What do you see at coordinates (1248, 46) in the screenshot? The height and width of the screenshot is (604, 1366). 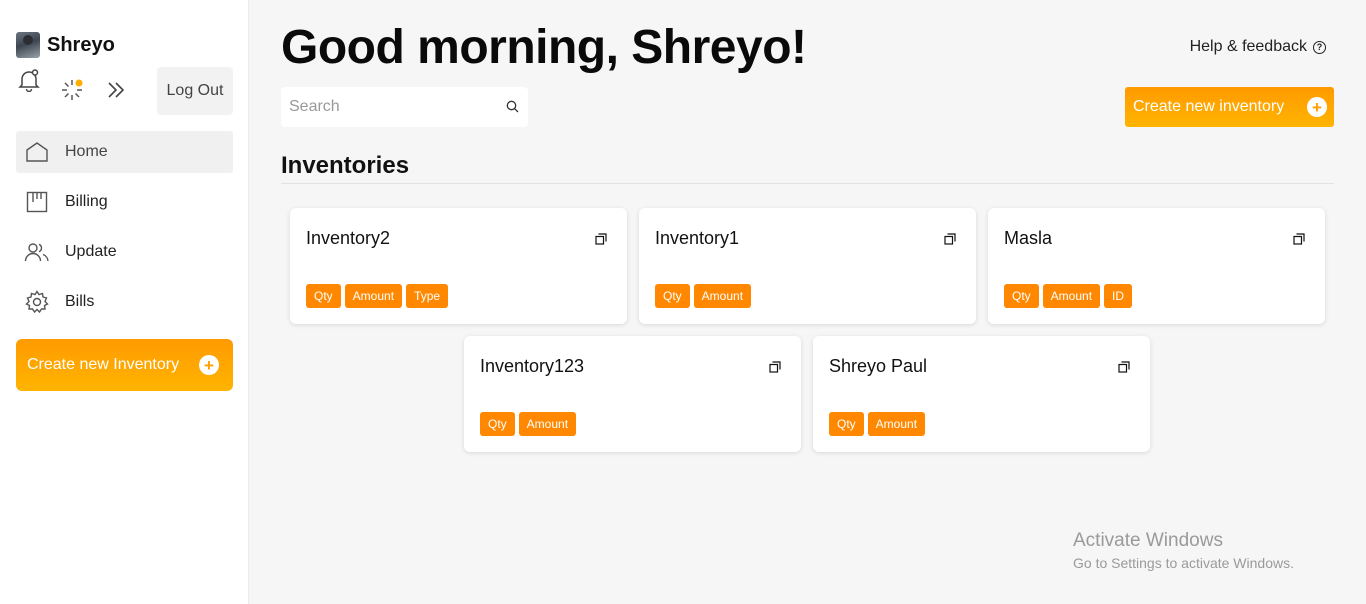 I see `help-label: Help & feedback` at bounding box center [1248, 46].